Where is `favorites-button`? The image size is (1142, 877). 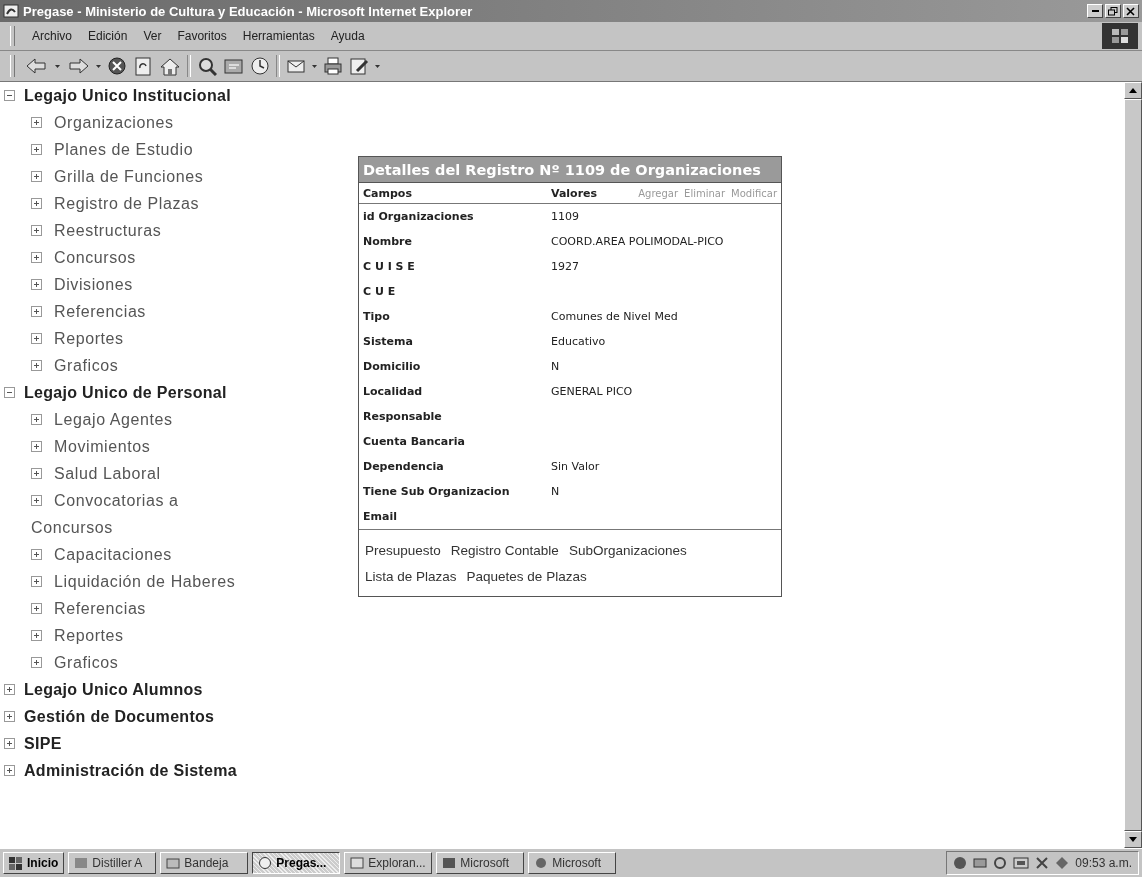 favorites-button is located at coordinates (233, 66).